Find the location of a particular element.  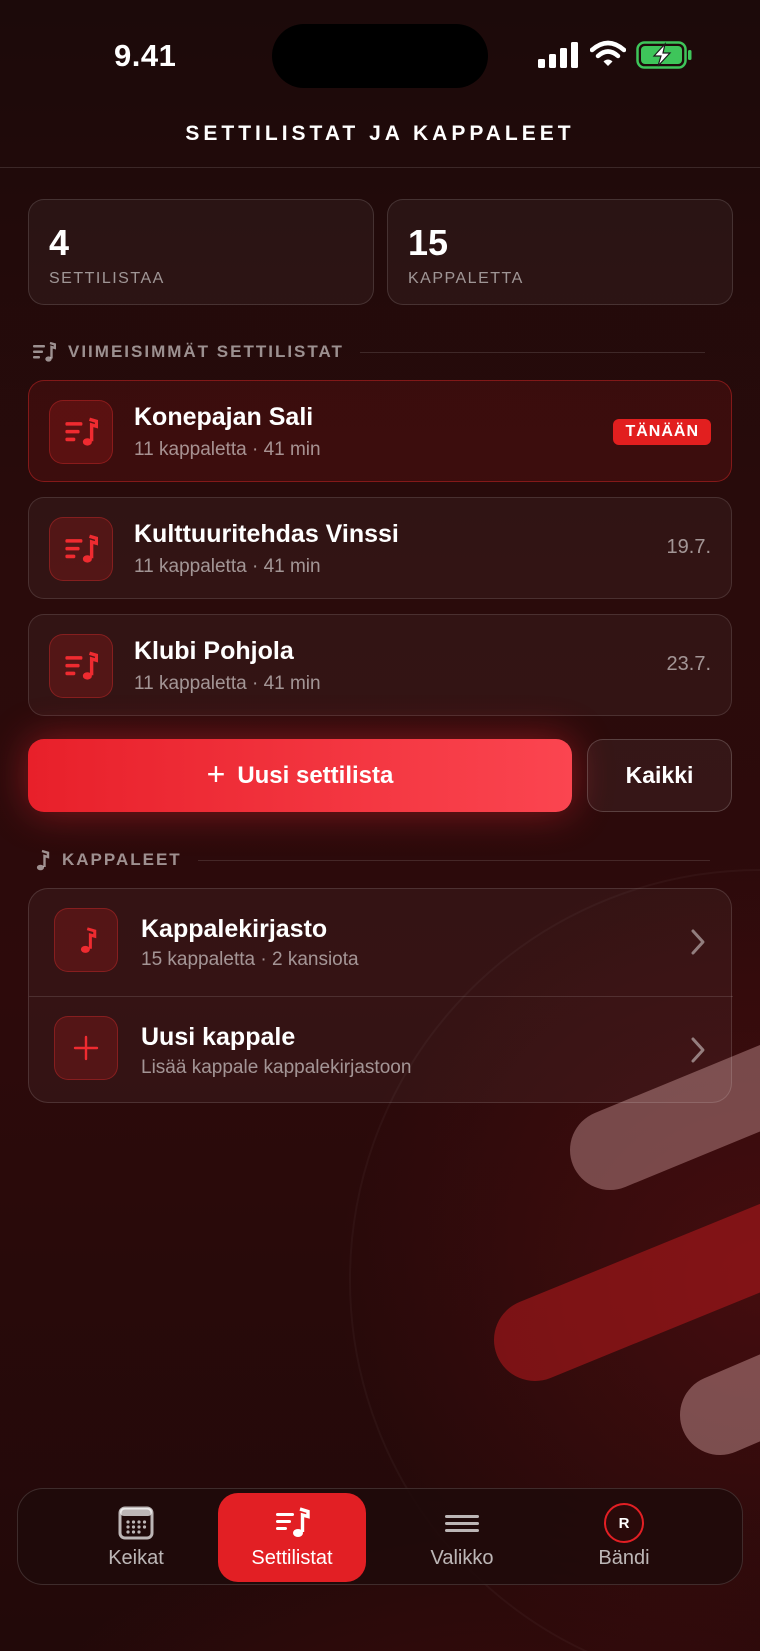

stat-card-setlists: 4 SETTILISTAA is located at coordinates (201, 252).